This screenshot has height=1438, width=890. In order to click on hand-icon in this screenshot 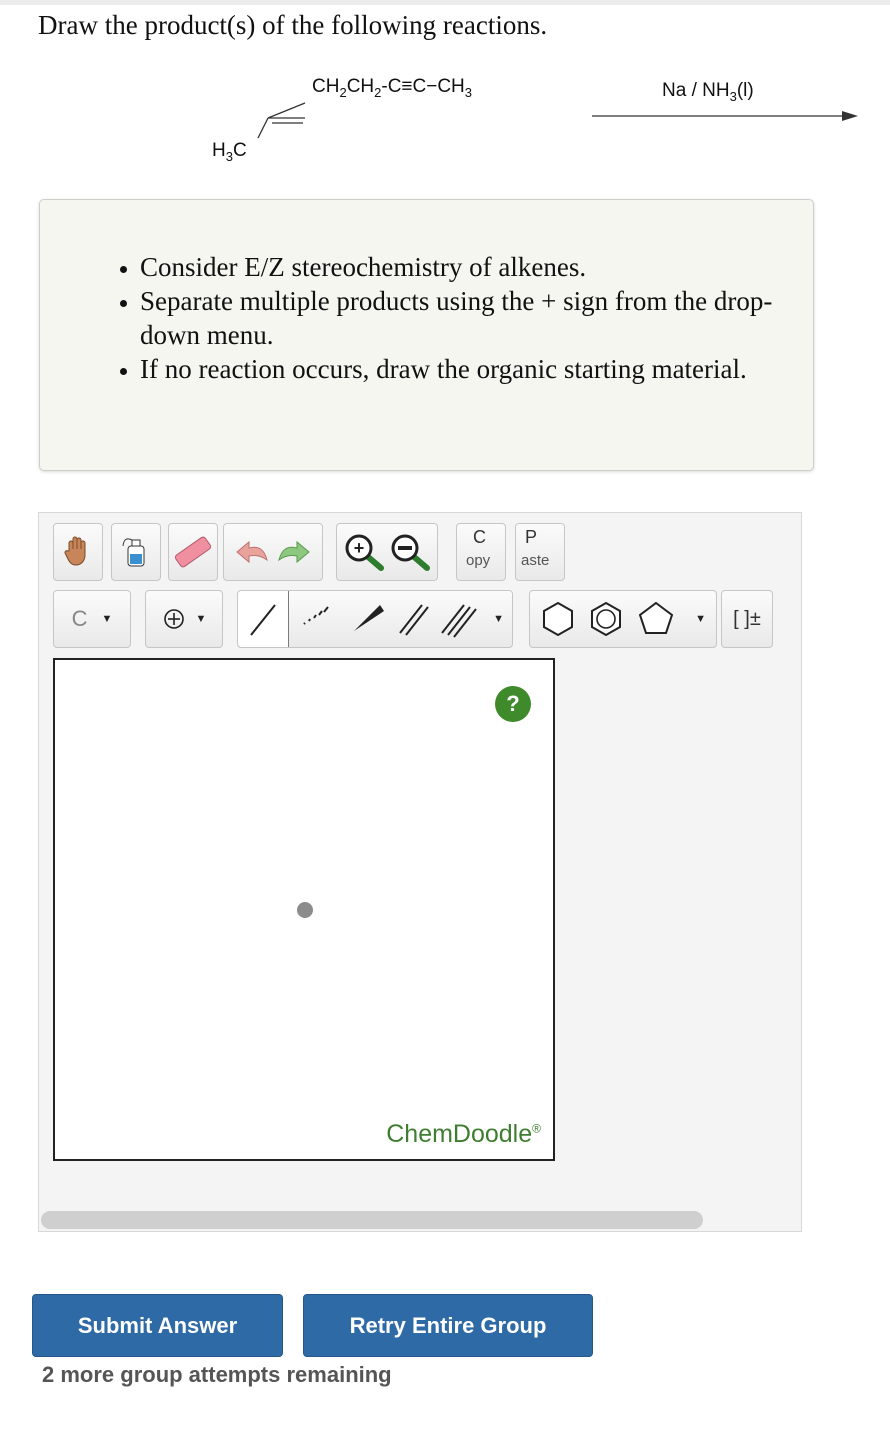, I will do `click(75, 551)`.